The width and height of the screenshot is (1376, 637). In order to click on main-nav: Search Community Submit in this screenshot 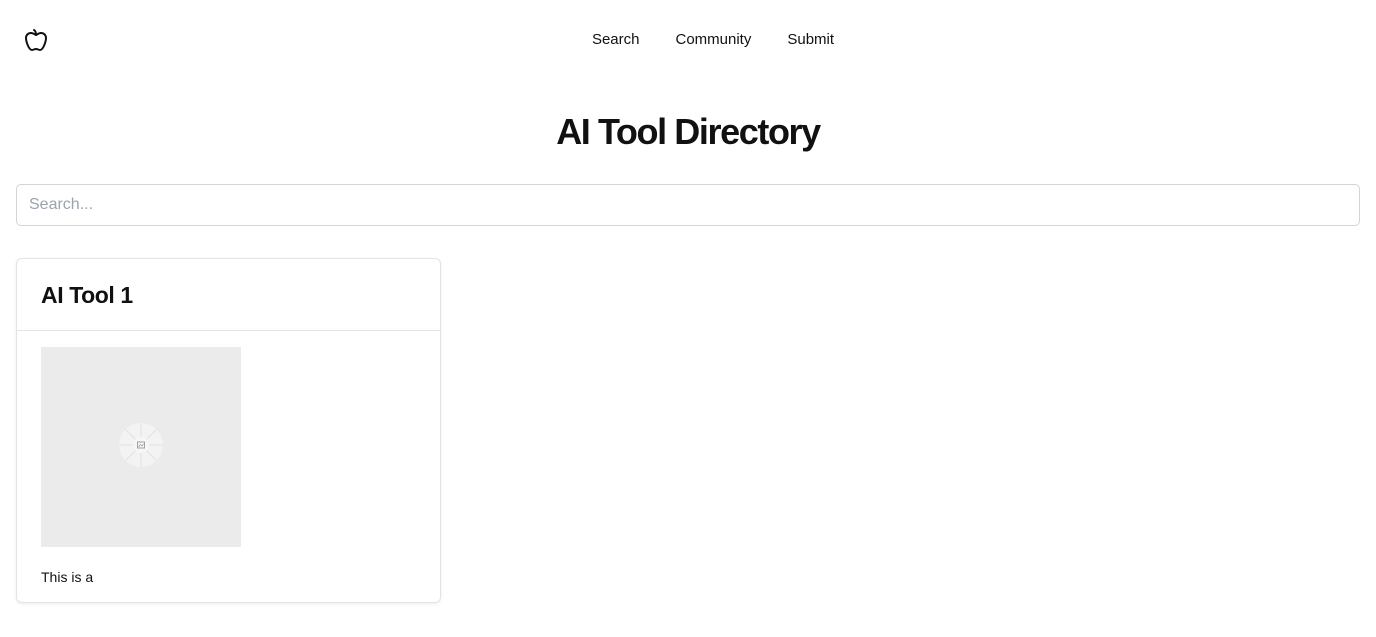, I will do `click(688, 40)`.